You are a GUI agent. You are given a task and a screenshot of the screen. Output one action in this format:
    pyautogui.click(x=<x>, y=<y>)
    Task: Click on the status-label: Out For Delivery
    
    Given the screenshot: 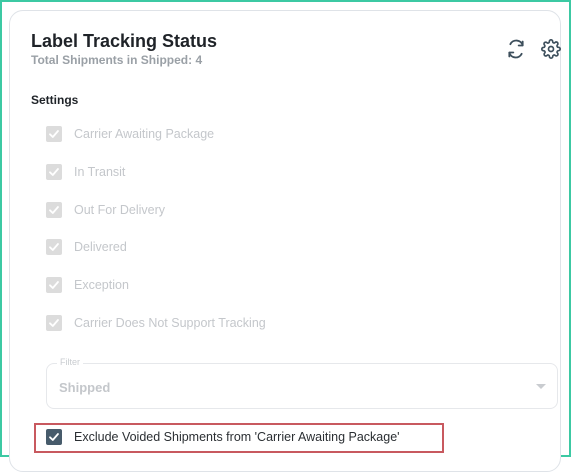 What is the action you would take?
    pyautogui.click(x=119, y=210)
    